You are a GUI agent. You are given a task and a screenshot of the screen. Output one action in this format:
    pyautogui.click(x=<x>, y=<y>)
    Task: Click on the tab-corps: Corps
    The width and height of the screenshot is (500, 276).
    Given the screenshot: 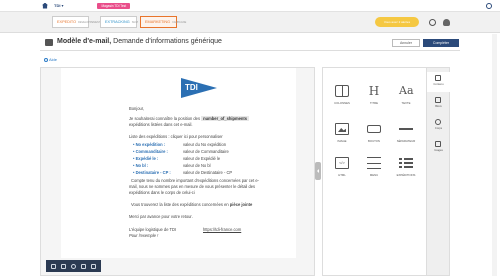 What is the action you would take?
    pyautogui.click(x=438, y=126)
    